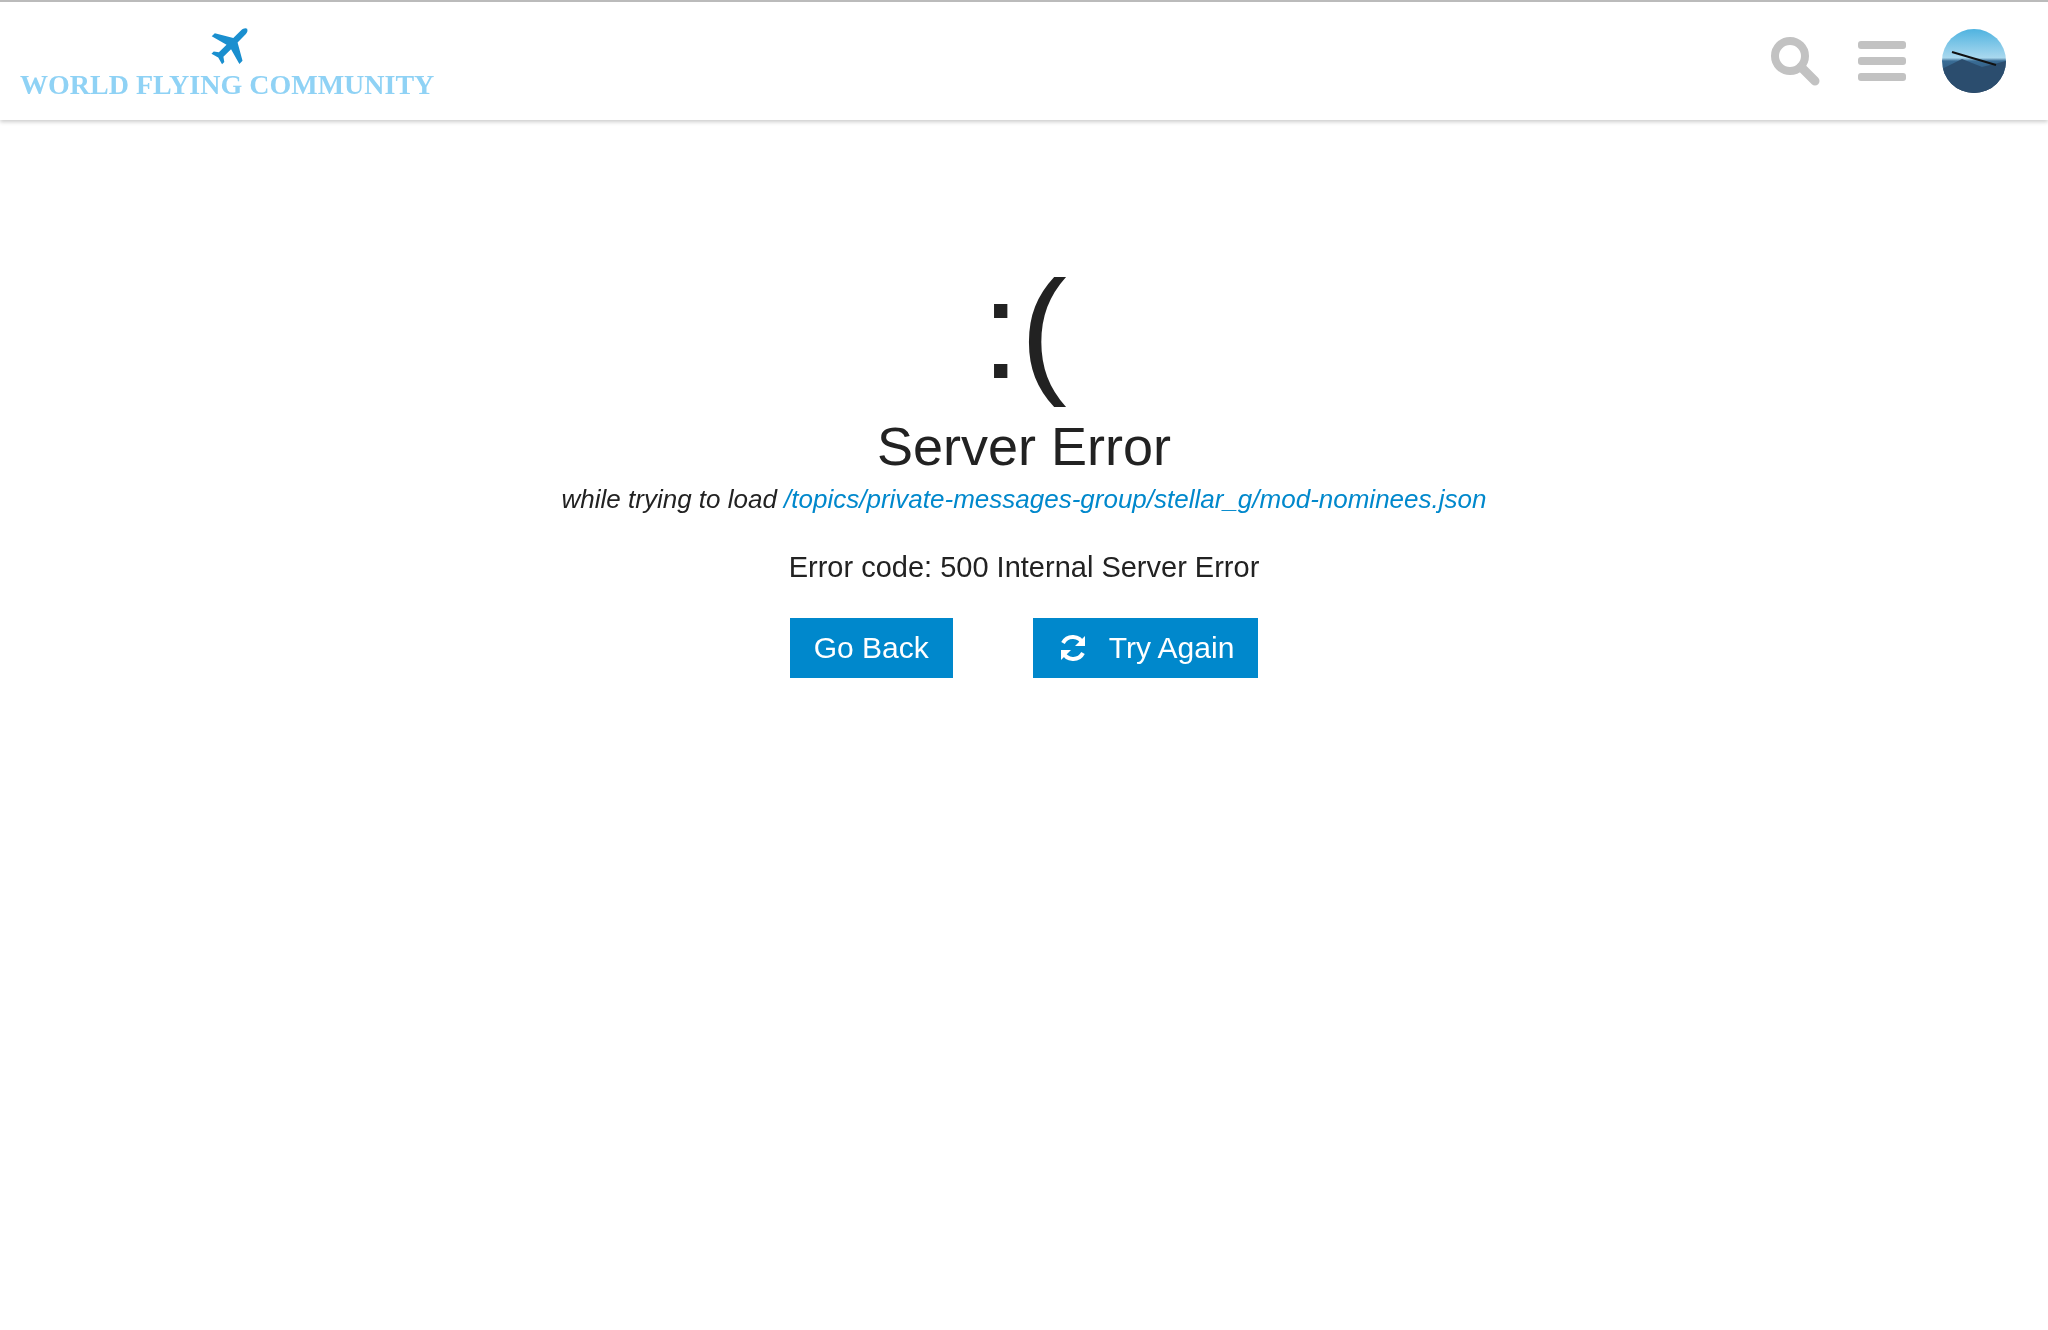  What do you see at coordinates (1795, 61) in the screenshot?
I see `search-icon` at bounding box center [1795, 61].